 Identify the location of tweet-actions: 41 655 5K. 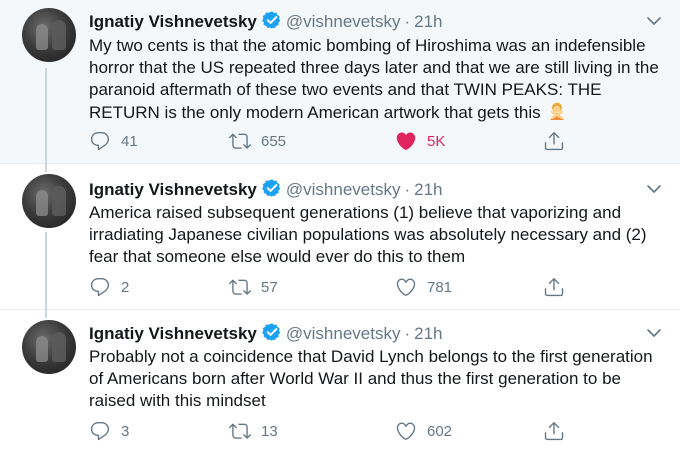
(339, 142).